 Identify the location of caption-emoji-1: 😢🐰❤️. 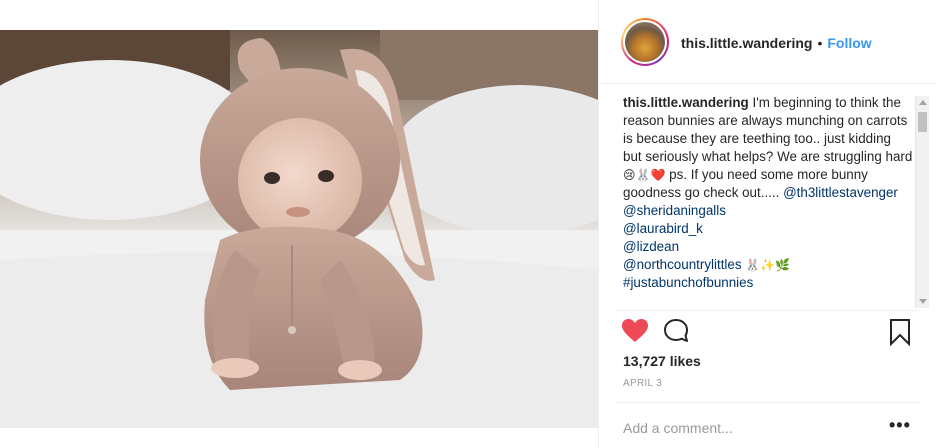
(644, 175).